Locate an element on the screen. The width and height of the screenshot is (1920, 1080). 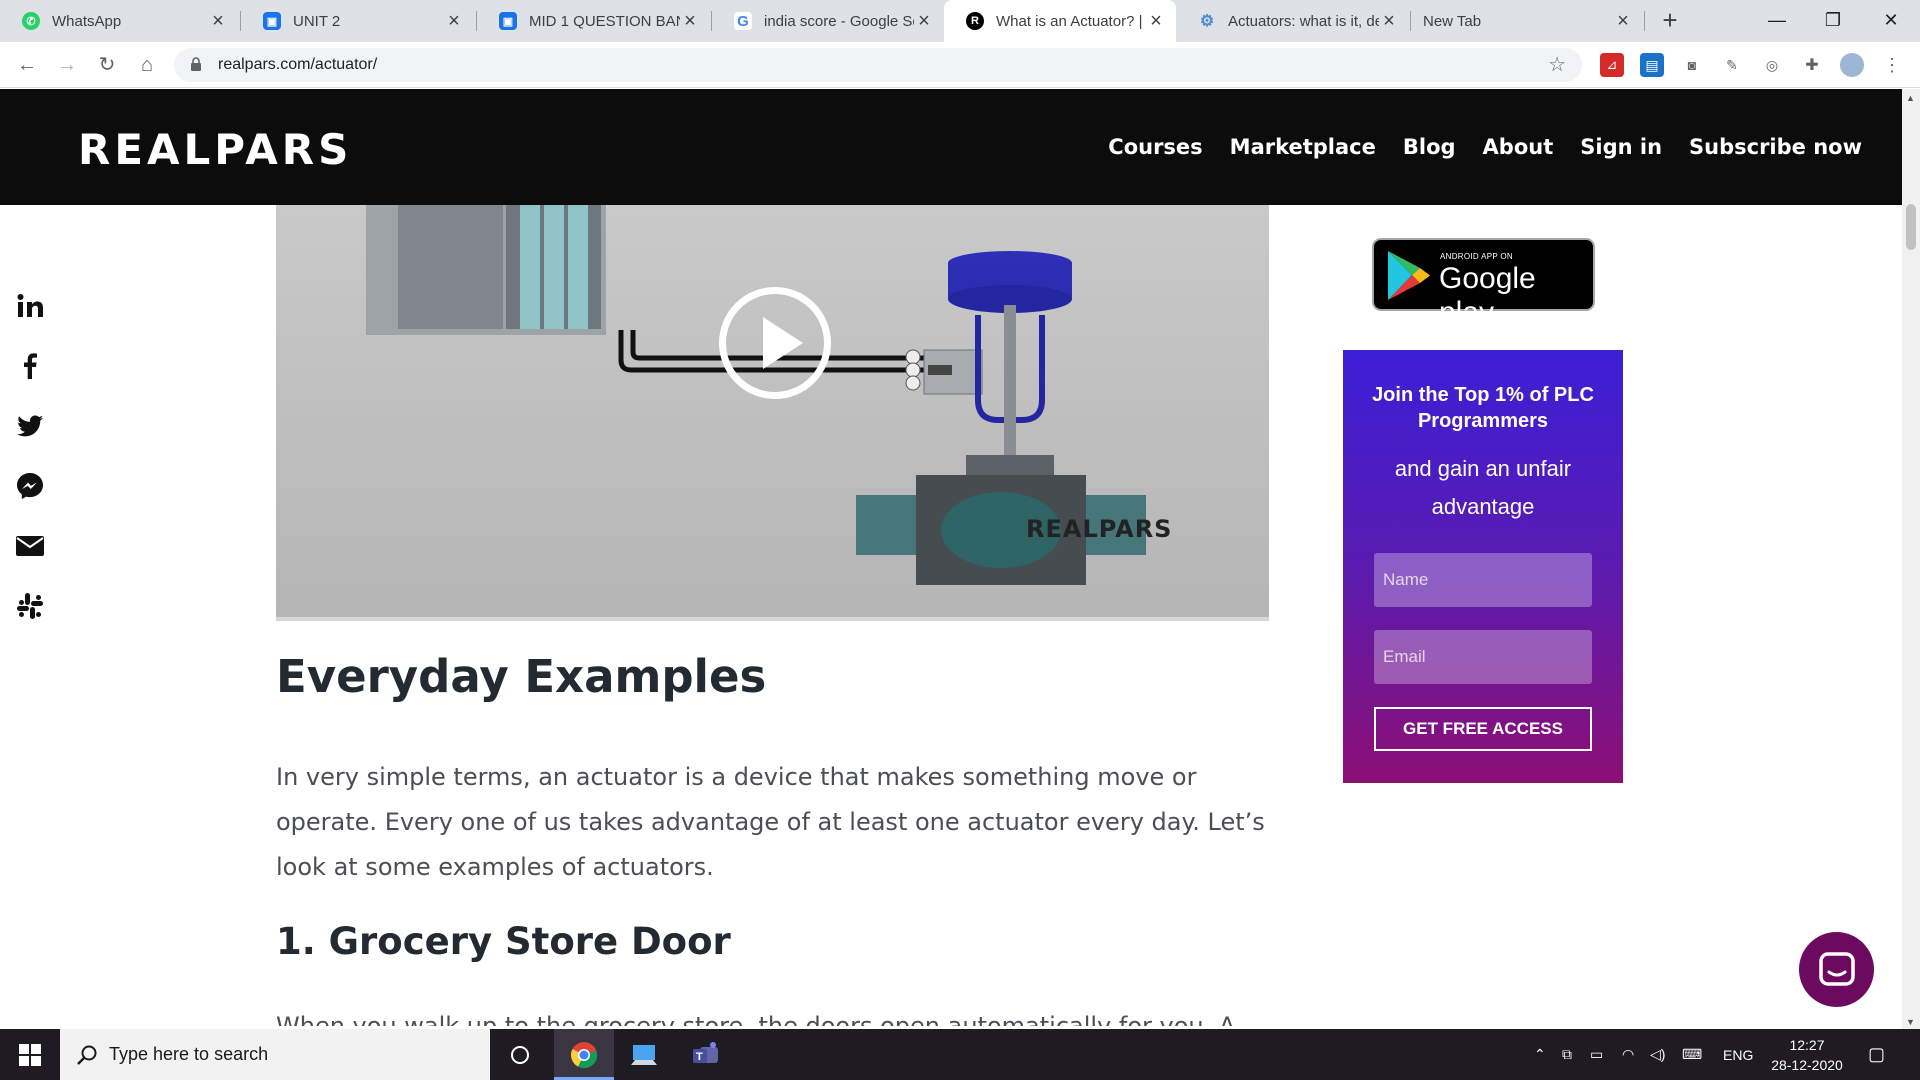
google-classroom-icon: ▣ is located at coordinates (272, 21).